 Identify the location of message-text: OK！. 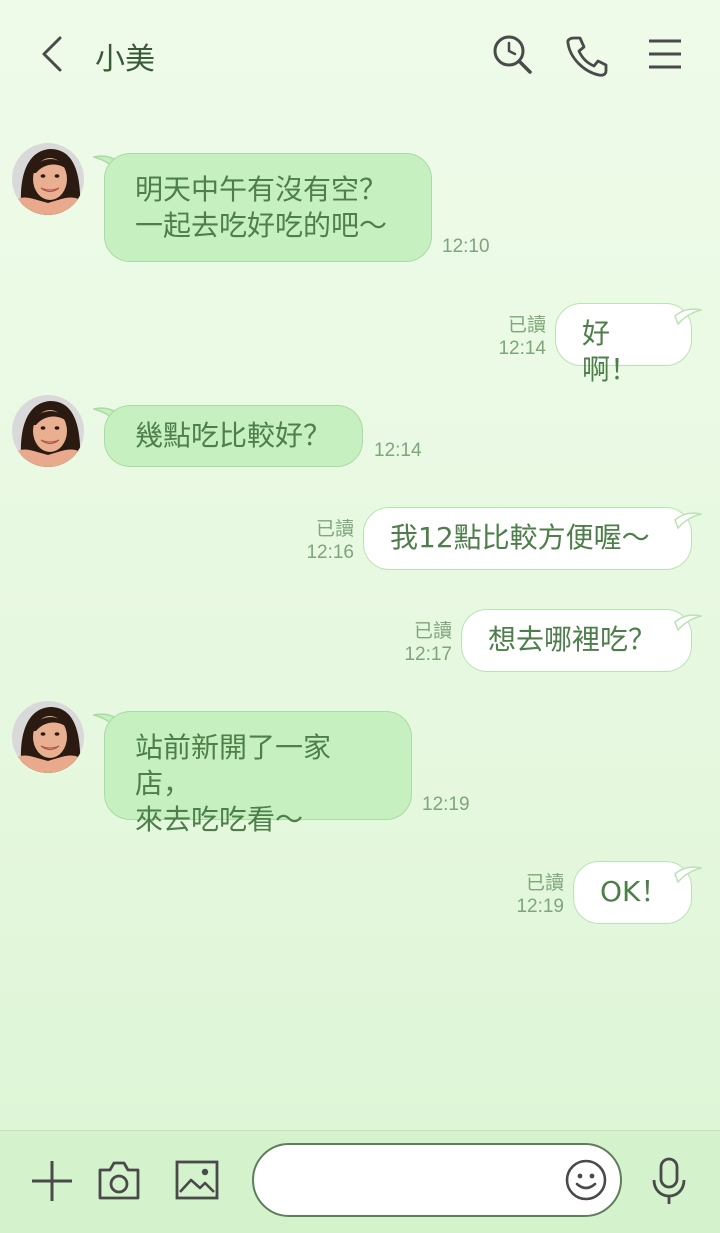
(634, 891).